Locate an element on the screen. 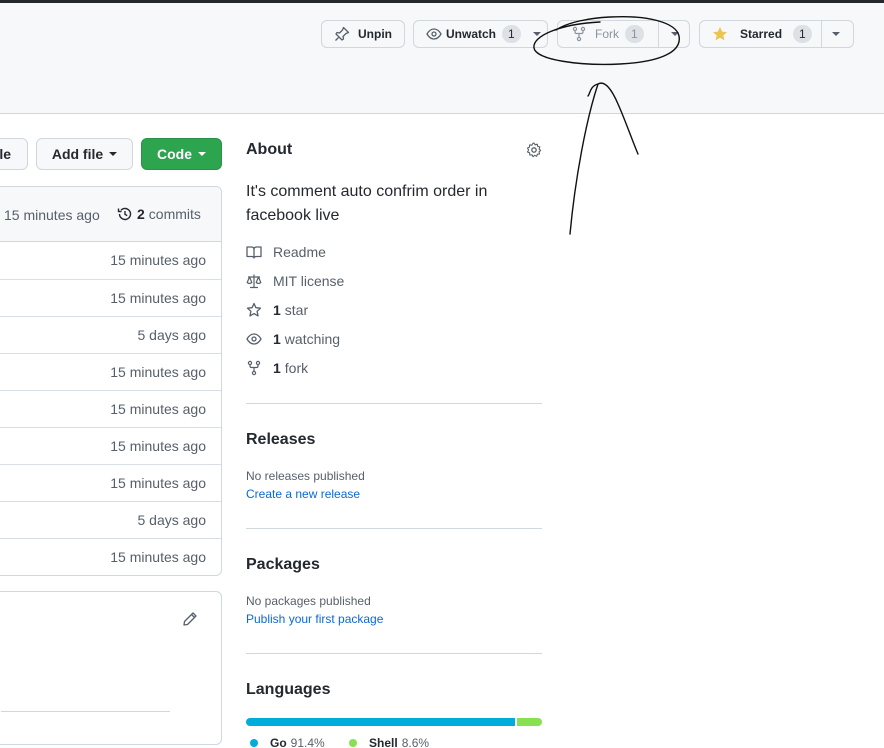 The height and width of the screenshot is (748, 884). forks-link: 1 fork is located at coordinates (277, 368).